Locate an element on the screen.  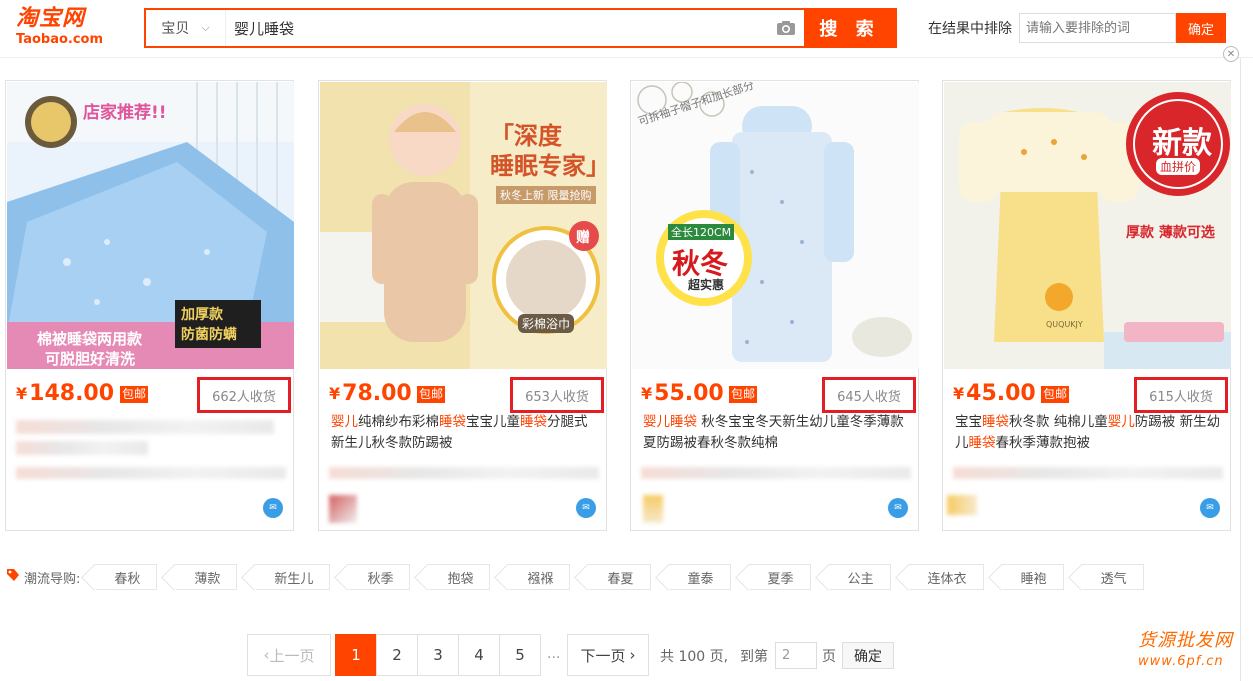
trend-tag-label: 秋季 is located at coordinates (380, 579).